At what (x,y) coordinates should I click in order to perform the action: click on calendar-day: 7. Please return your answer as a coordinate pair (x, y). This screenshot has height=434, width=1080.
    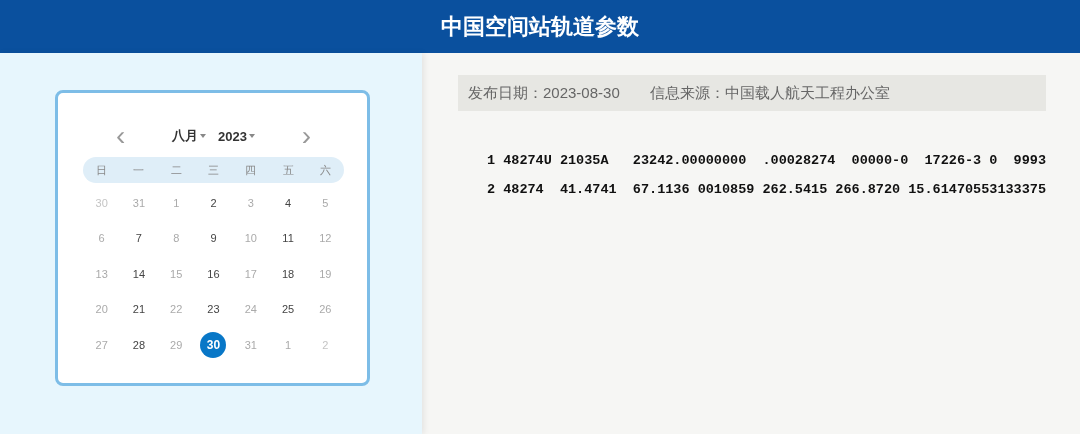
    Looking at the image, I should click on (138, 238).